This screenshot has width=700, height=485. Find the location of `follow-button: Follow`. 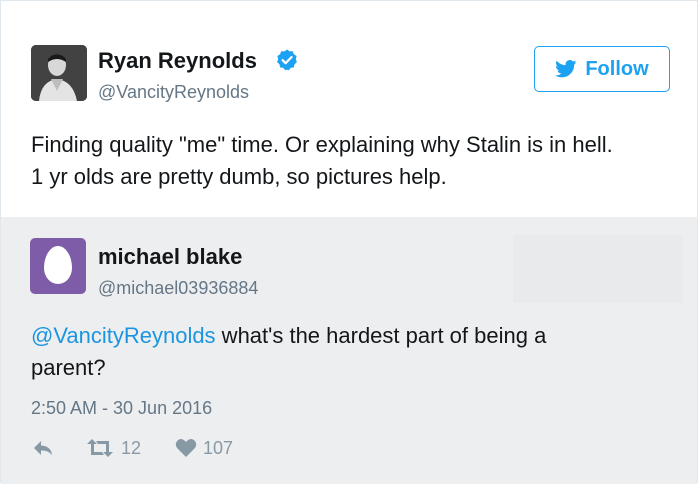

follow-button: Follow is located at coordinates (602, 69).